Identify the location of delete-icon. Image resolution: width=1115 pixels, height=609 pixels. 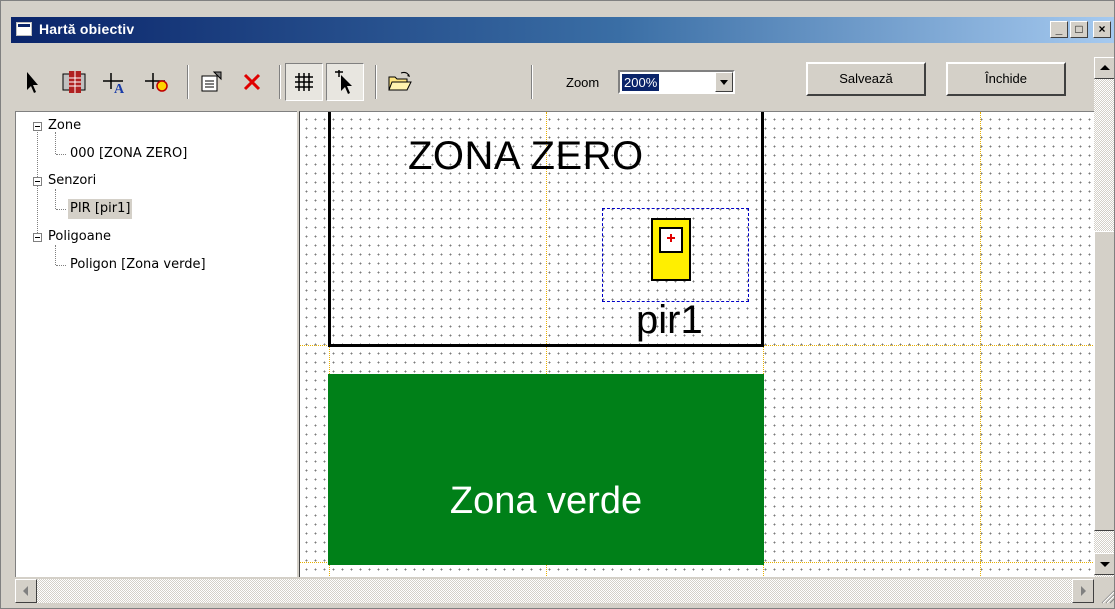
(252, 82).